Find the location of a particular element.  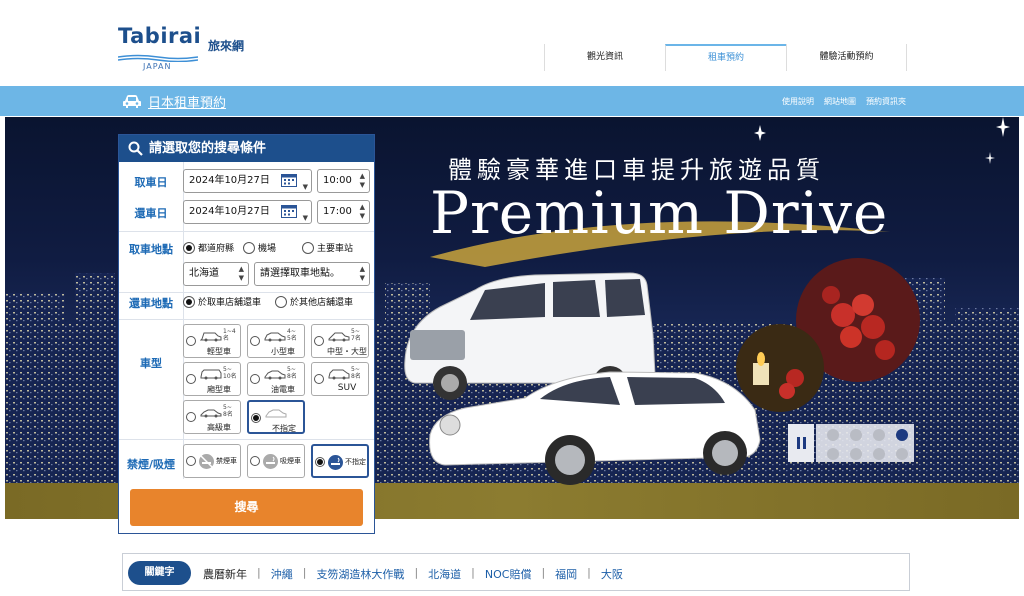

search-heading: 請選取您的搜尋條件 is located at coordinates (208, 148).